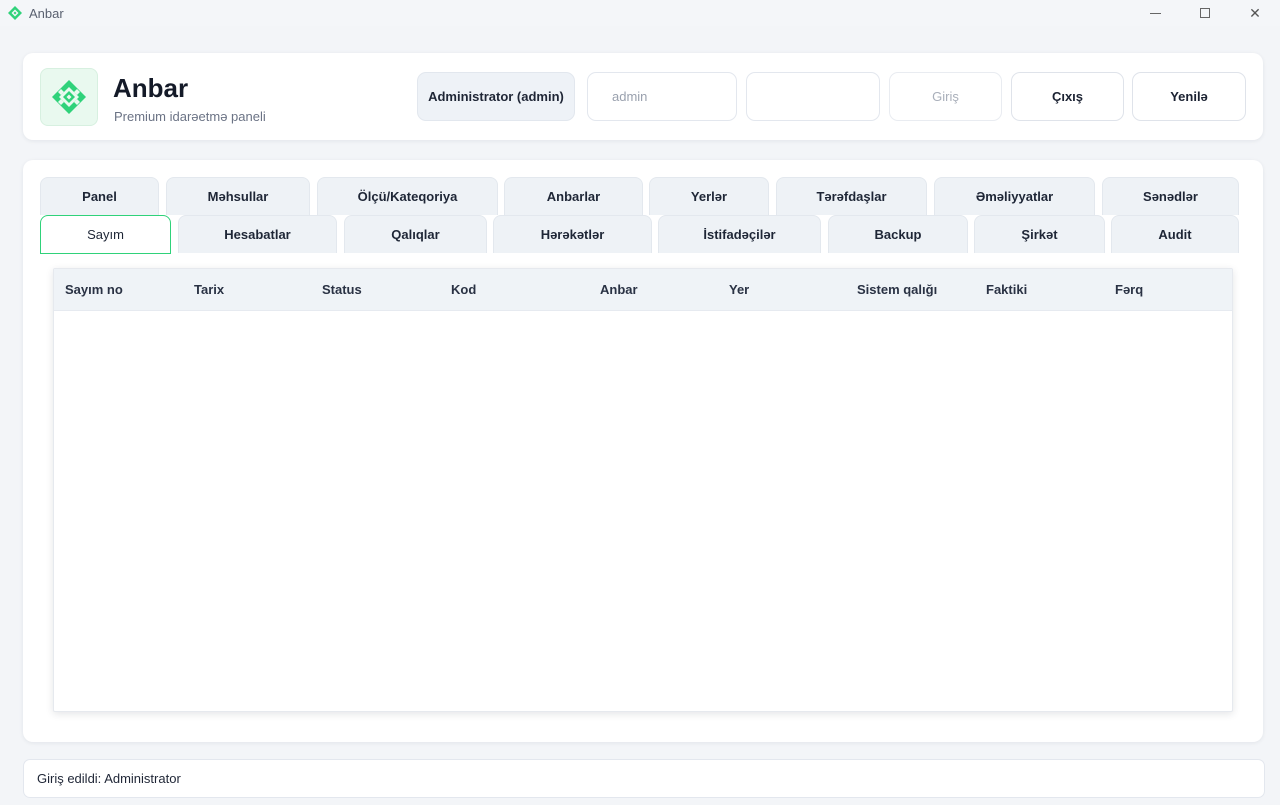 This screenshot has height=805, width=1280. I want to click on tab-documents: Sənədlər, so click(1170, 196).